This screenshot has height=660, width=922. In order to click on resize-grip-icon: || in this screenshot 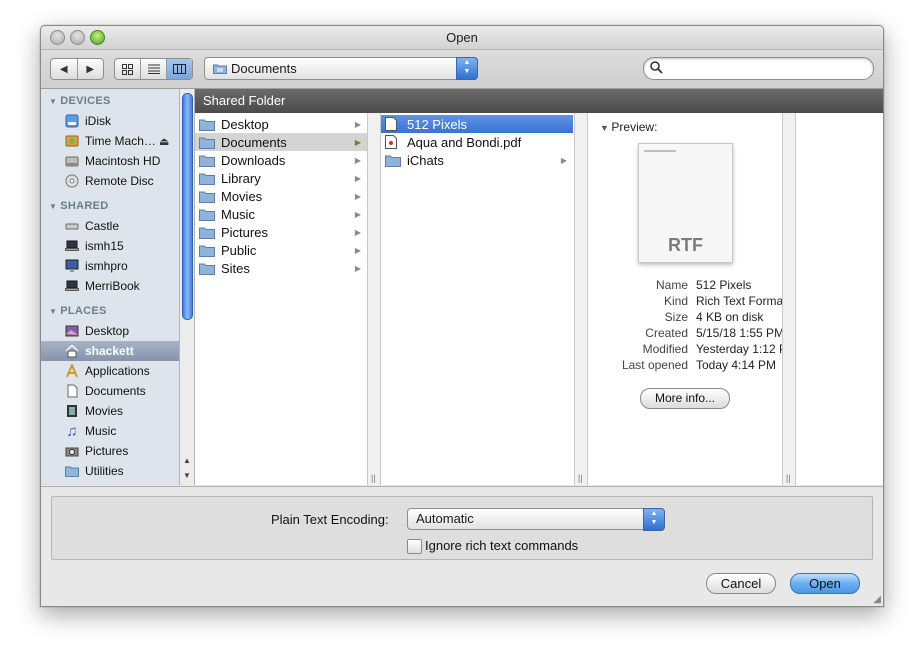, I will do `click(580, 478)`.